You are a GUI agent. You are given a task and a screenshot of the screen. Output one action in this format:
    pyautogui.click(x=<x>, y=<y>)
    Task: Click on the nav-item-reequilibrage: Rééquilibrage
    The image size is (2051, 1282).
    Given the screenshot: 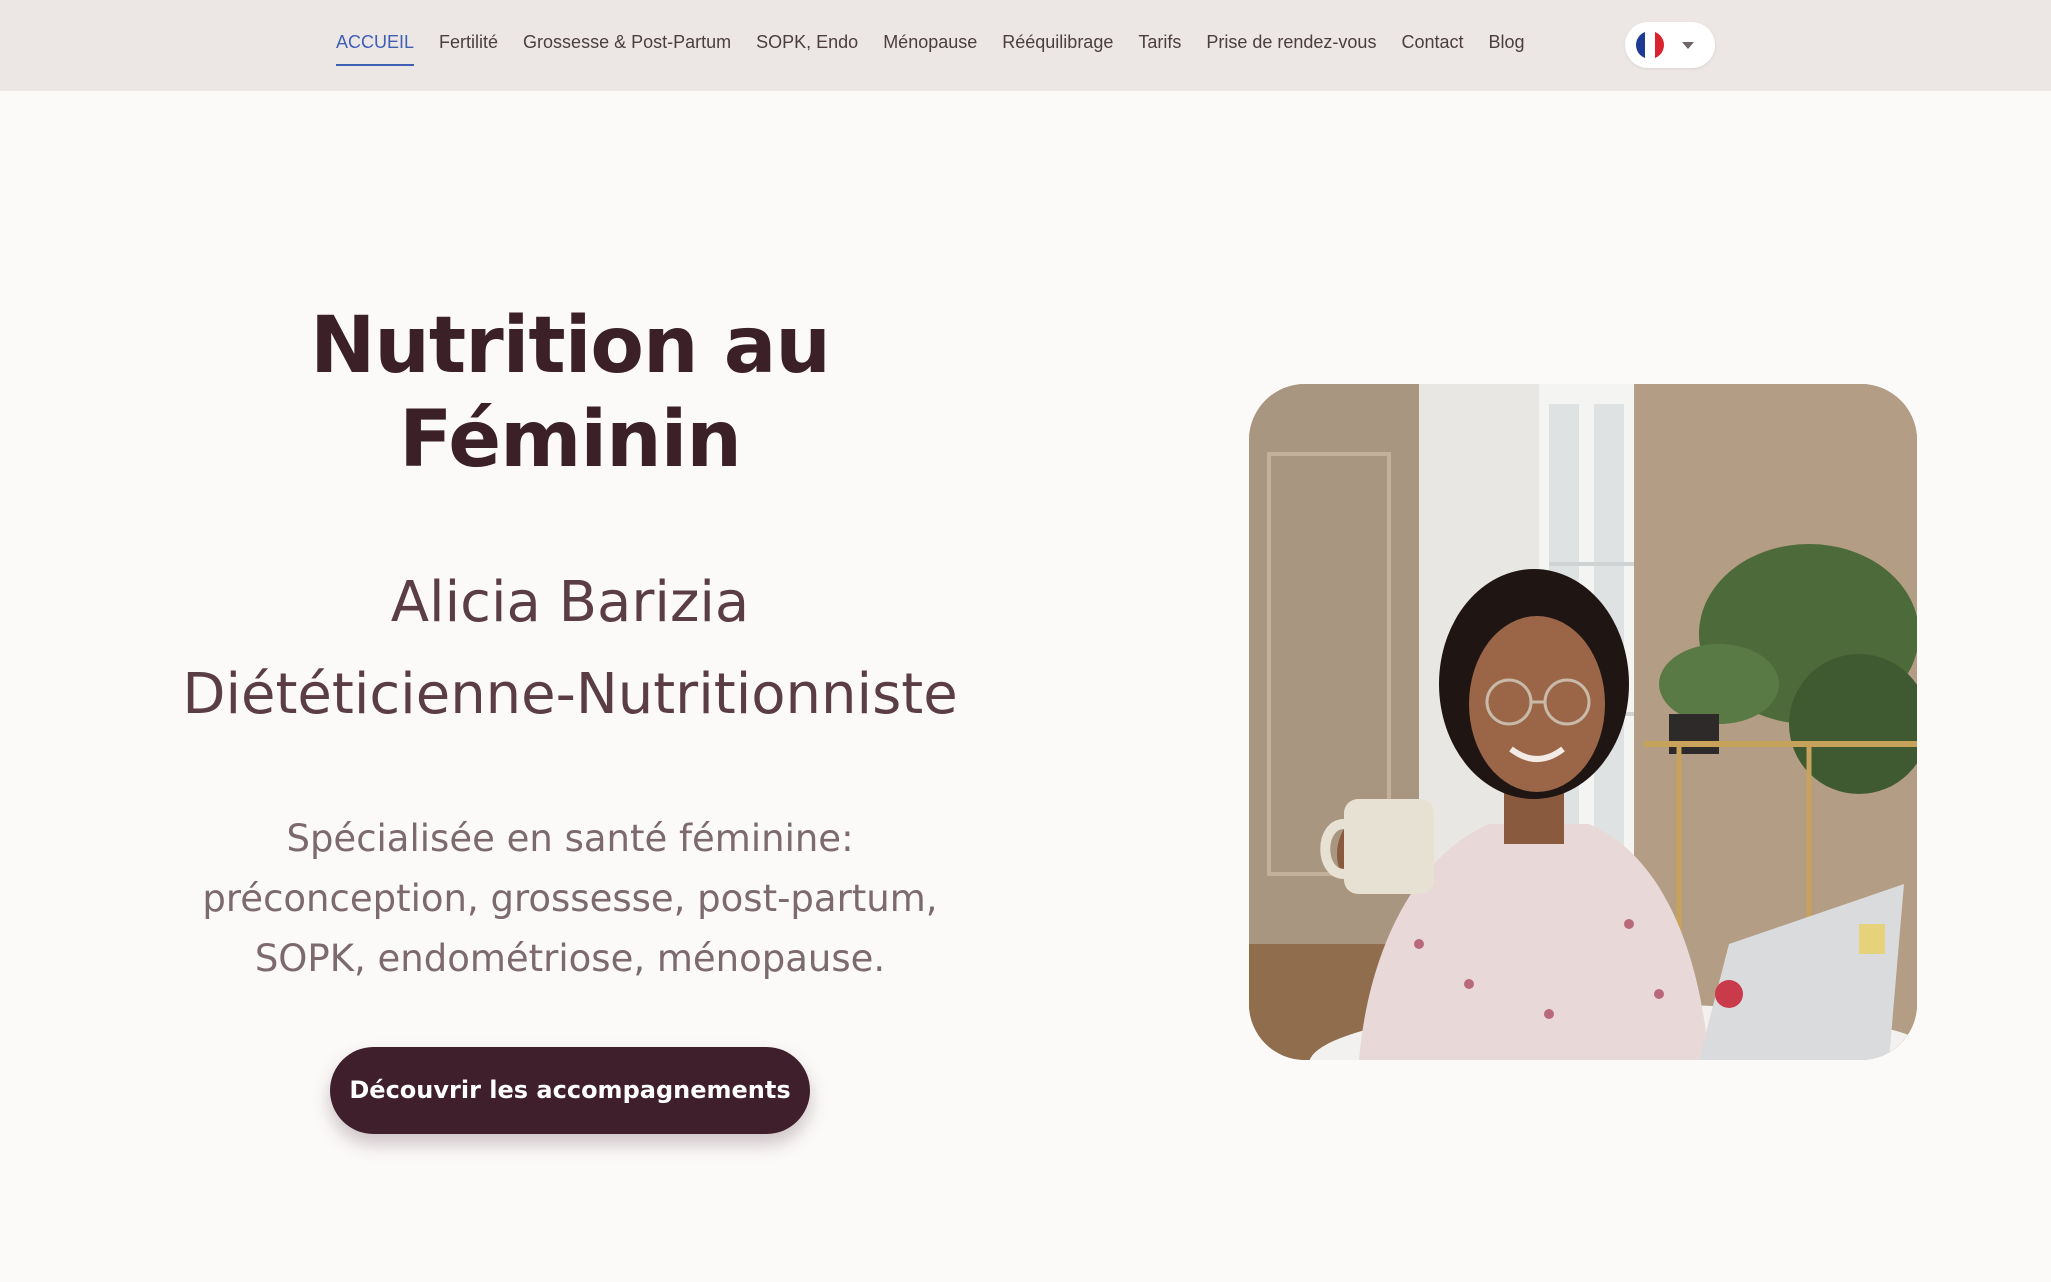 What is the action you would take?
    pyautogui.click(x=1057, y=46)
    